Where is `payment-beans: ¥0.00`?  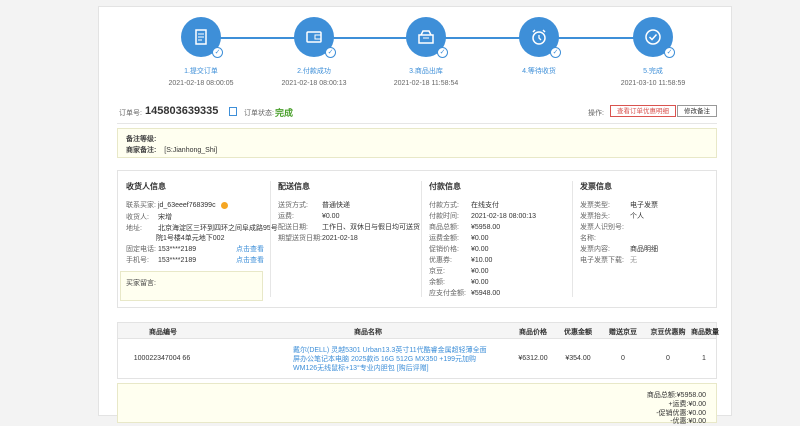
payment-beans: ¥0.00 is located at coordinates (480, 271).